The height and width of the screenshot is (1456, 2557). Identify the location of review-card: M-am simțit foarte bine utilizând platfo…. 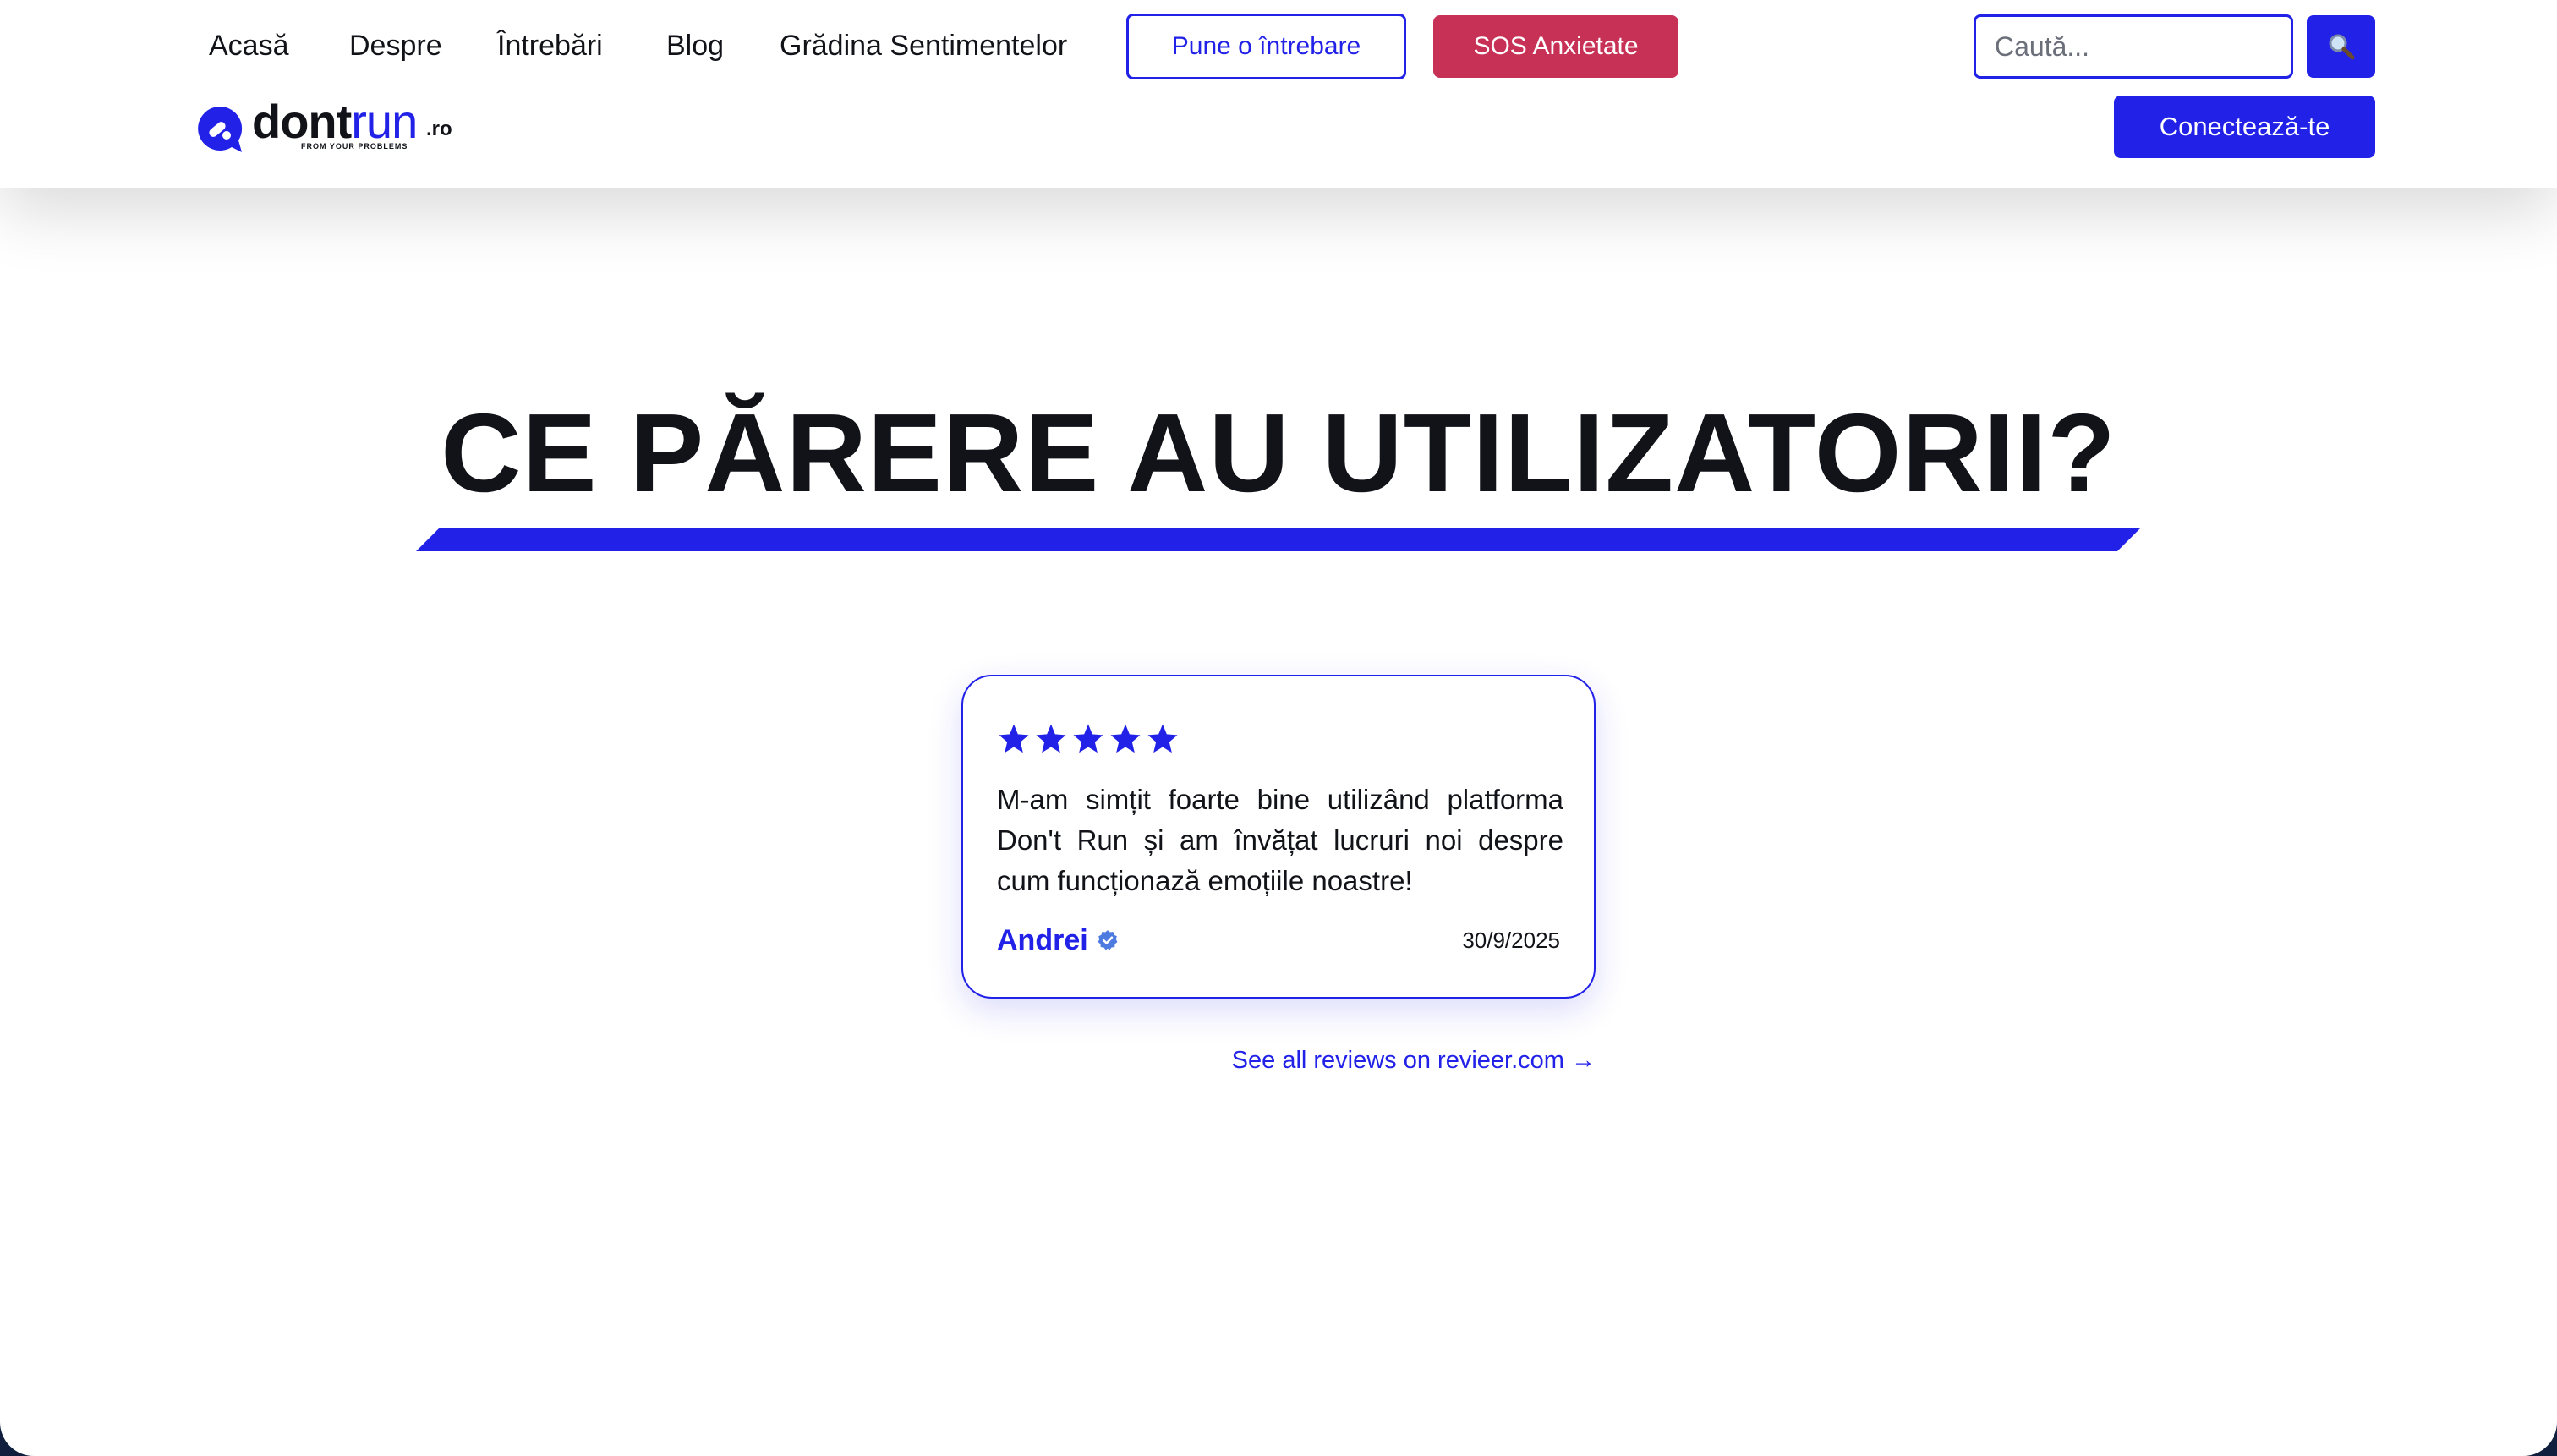
(1278, 837).